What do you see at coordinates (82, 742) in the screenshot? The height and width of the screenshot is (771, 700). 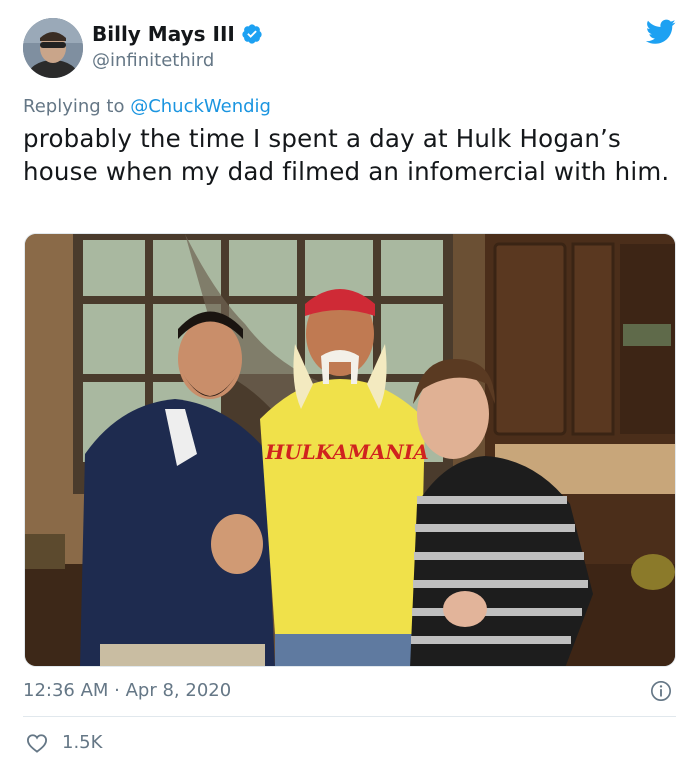 I see `like-count: 1.5K` at bounding box center [82, 742].